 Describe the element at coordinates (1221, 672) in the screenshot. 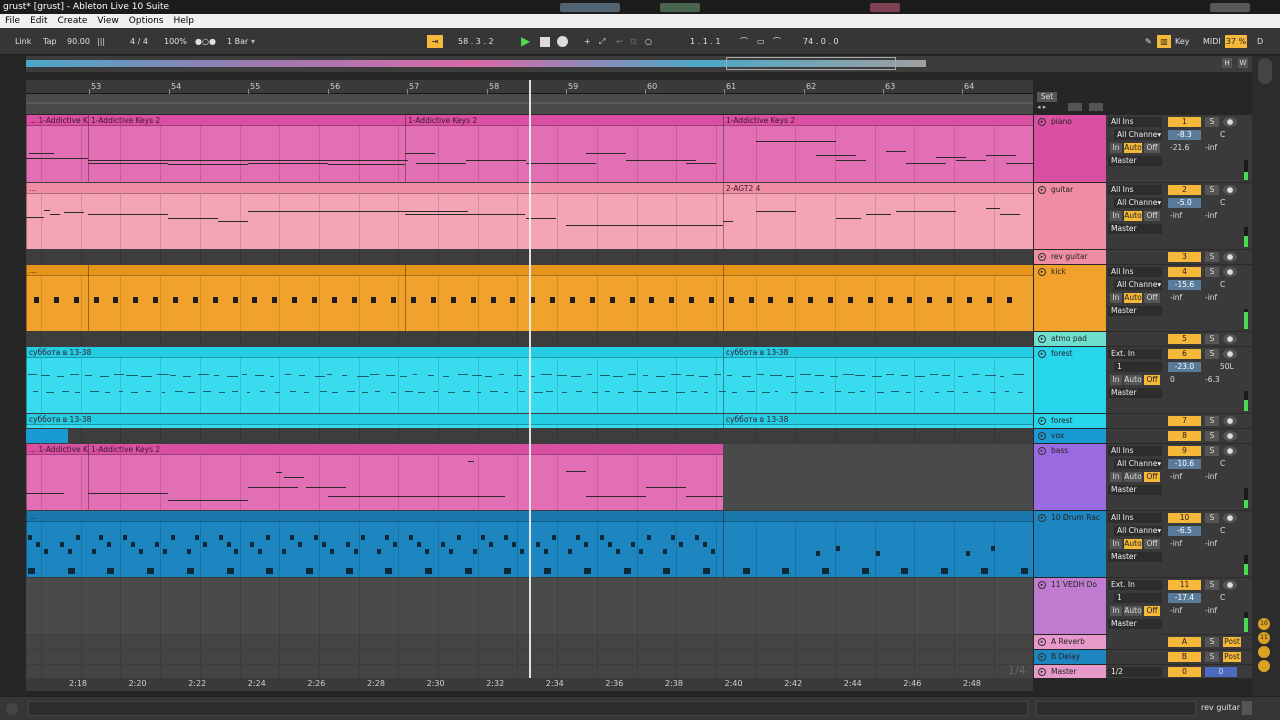

I see `master-output-button: 0` at that location.